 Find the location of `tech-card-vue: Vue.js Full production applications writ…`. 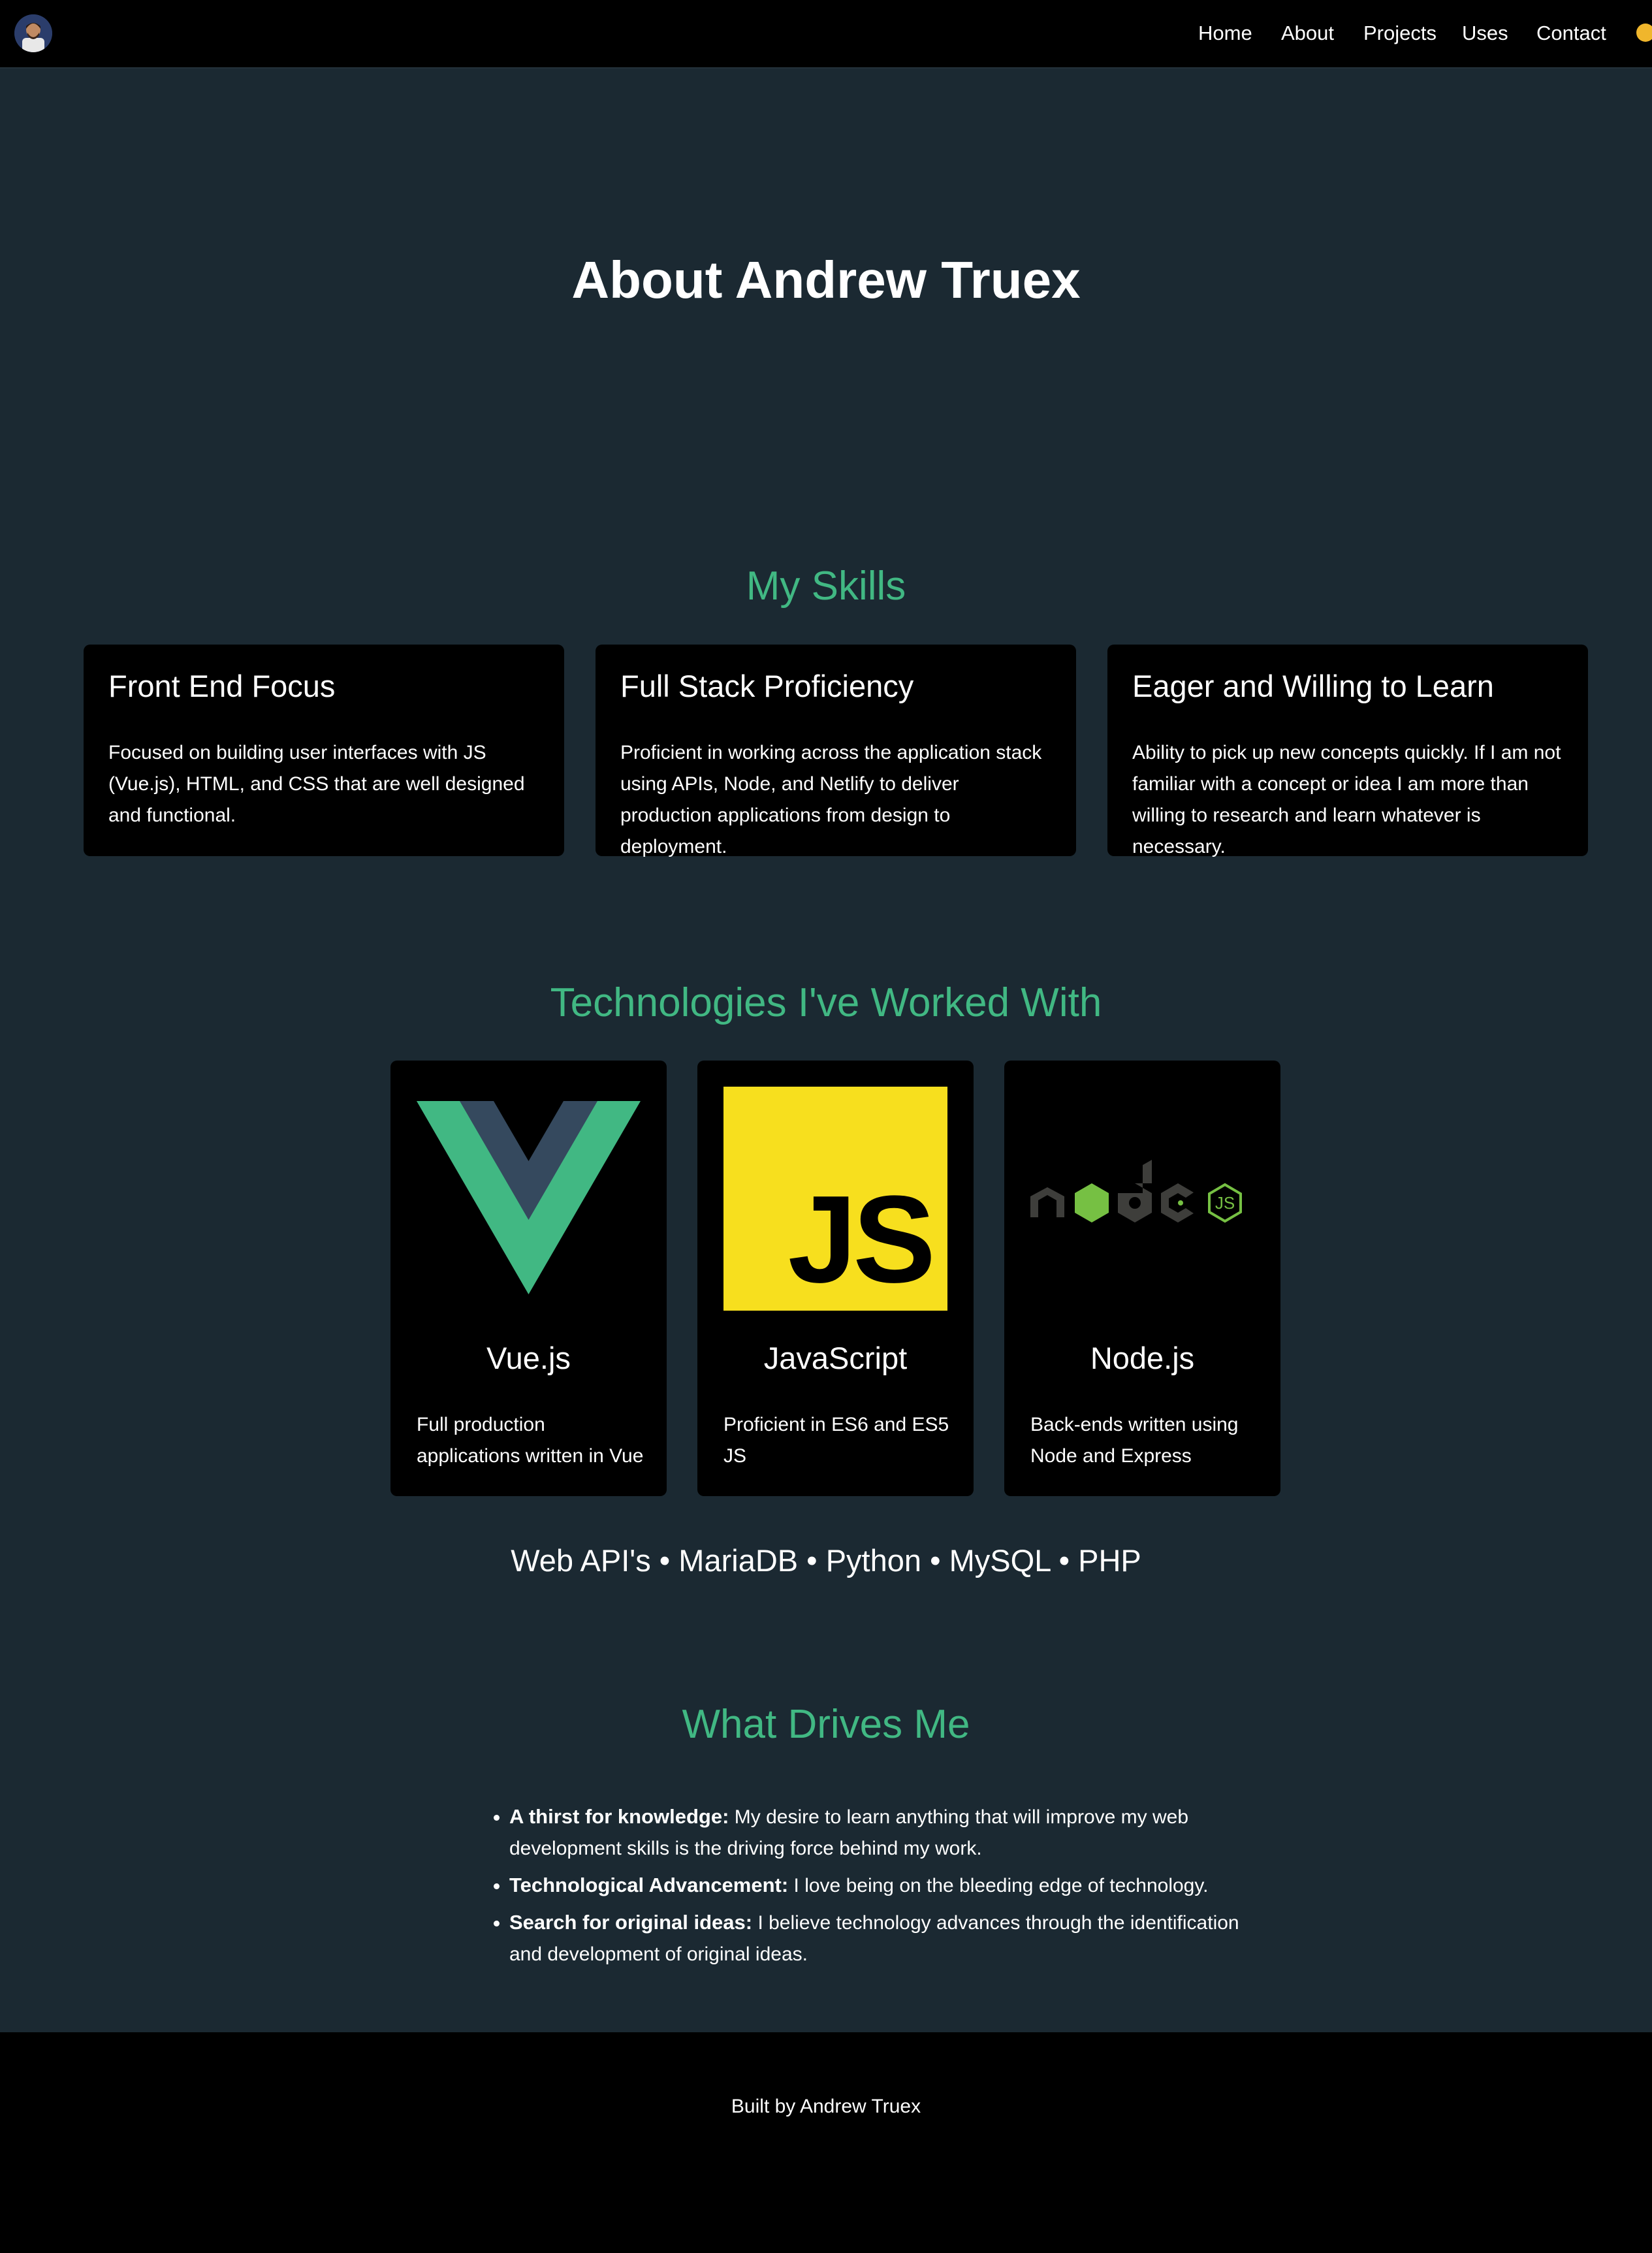

tech-card-vue: Vue.js Full production applications writ… is located at coordinates (528, 1278).